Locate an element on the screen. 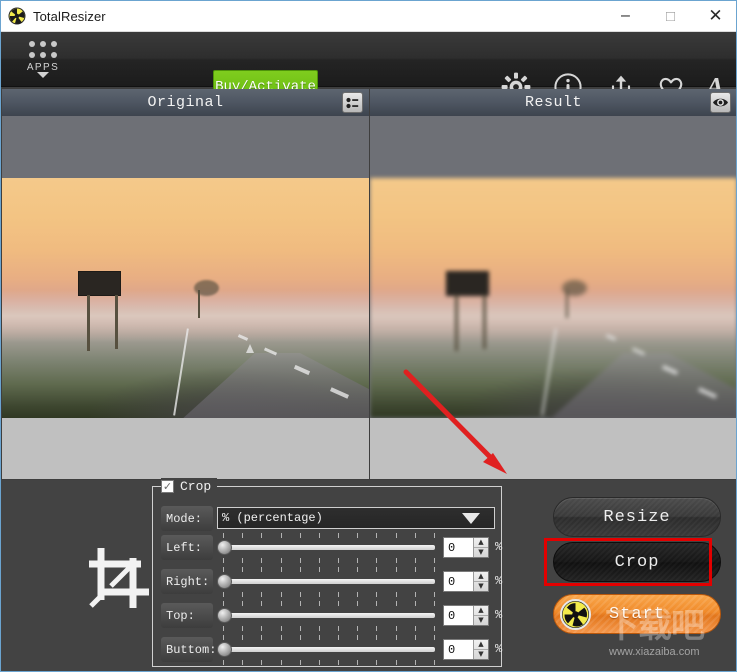  maximize-button: □ is located at coordinates (670, 16).